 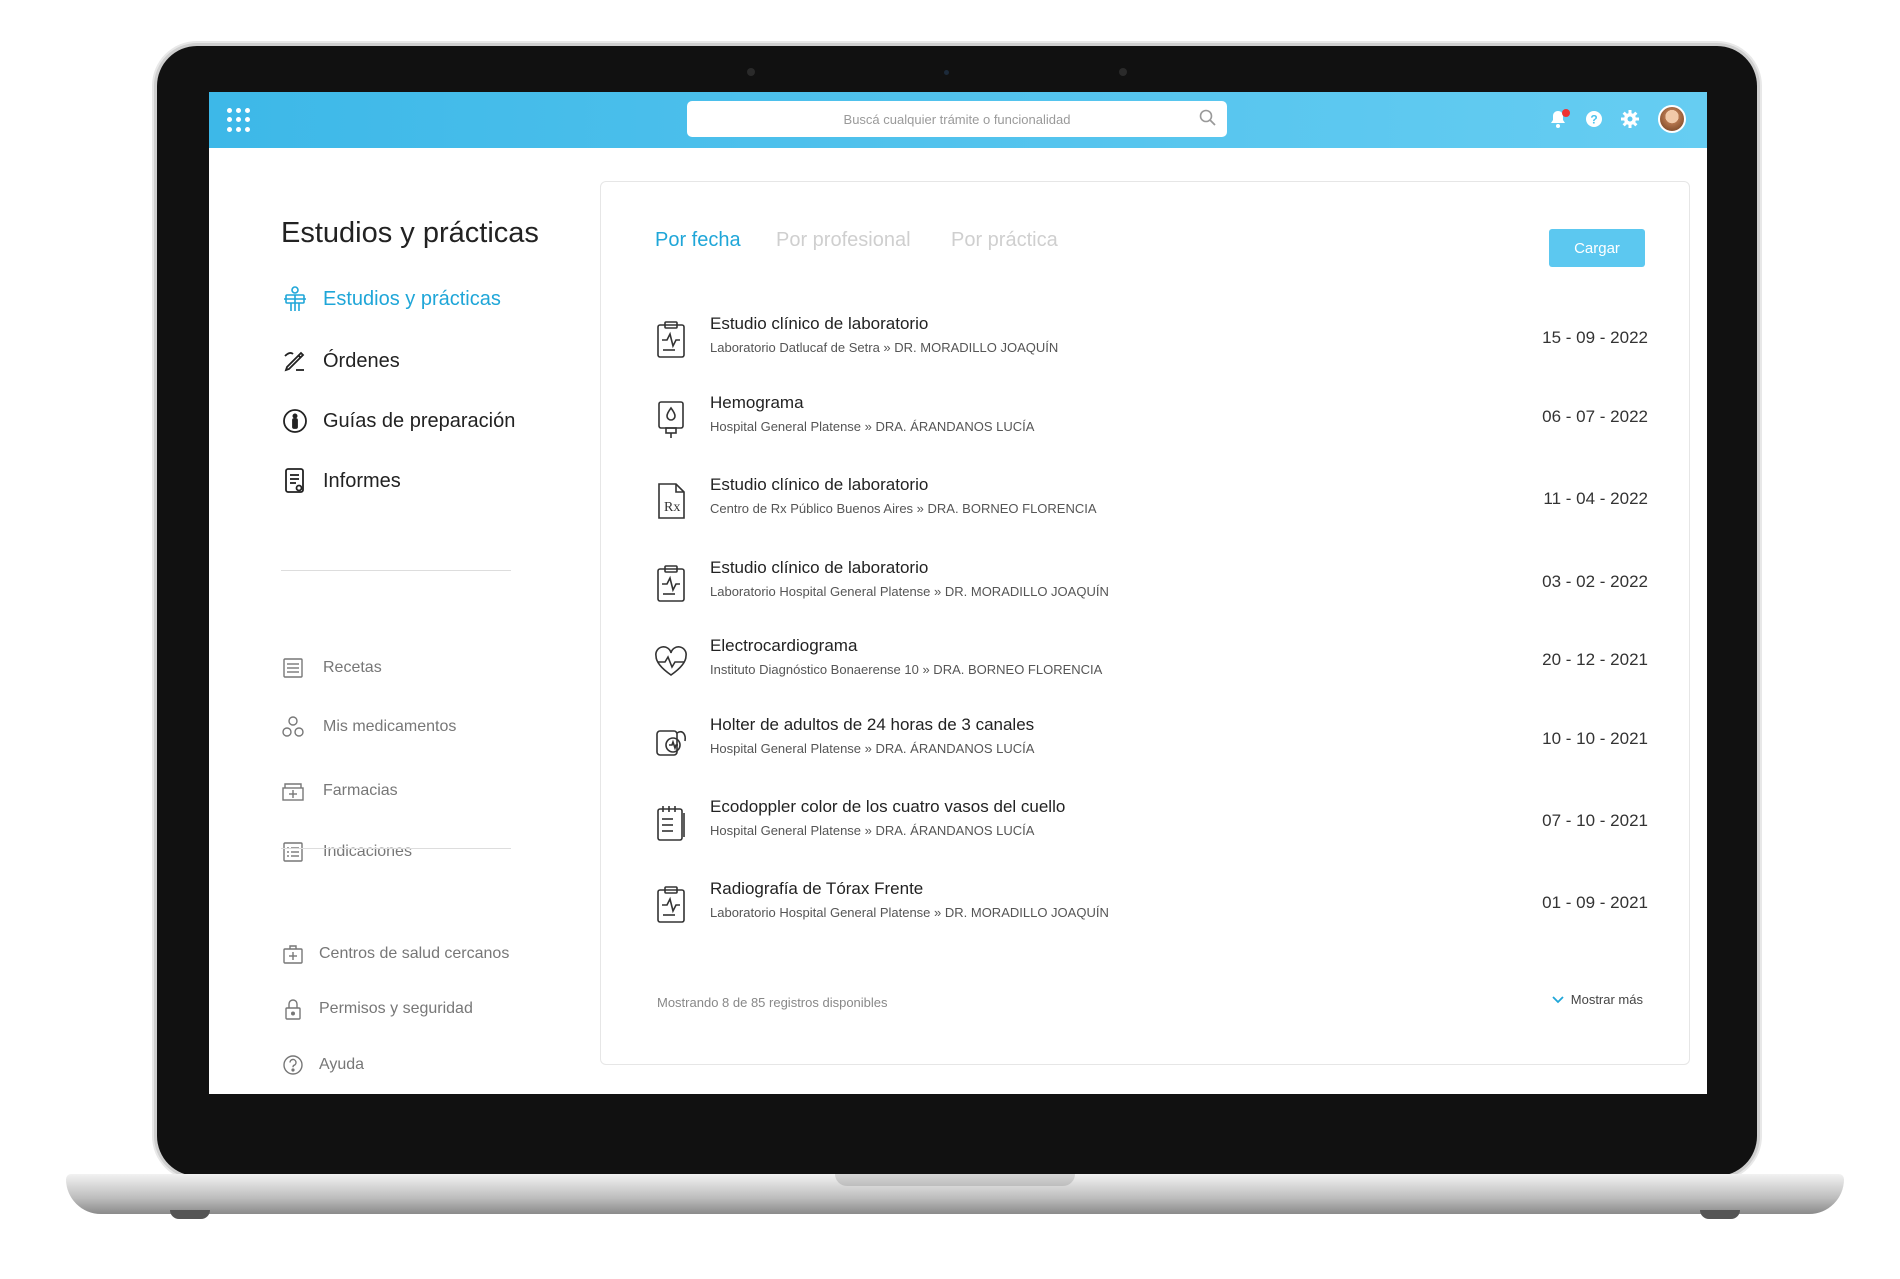 I want to click on laptop-base, so click(x=955, y=1194).